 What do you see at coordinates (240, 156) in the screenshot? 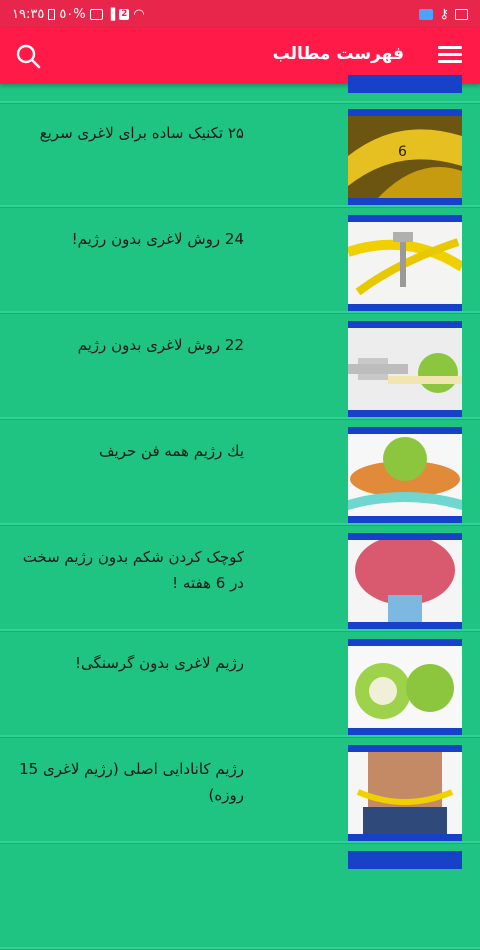
I see `list-item: 6 ۲۵ تکنیک ساده برای لاغری سریع` at bounding box center [240, 156].